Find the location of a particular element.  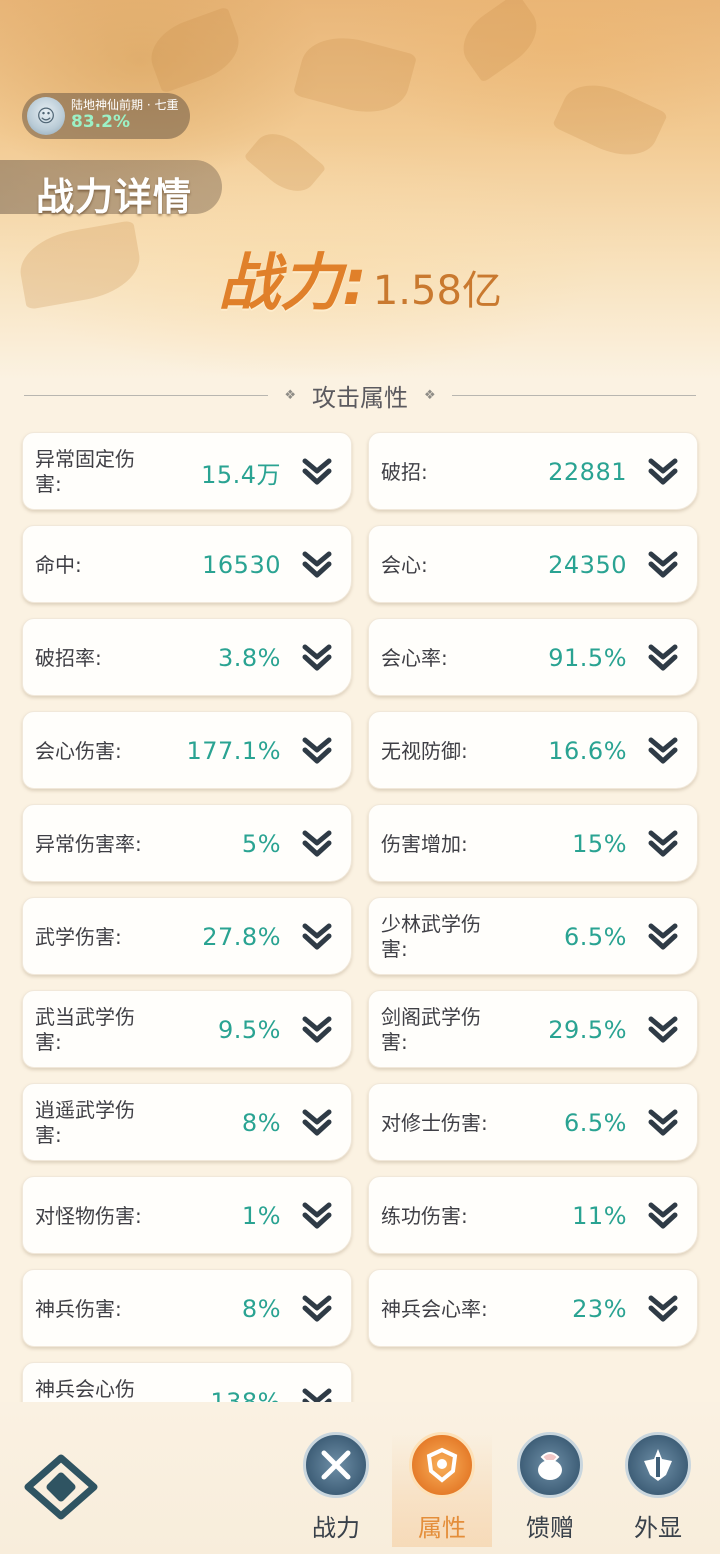

attribute-card: 无视防御: 16.6% is located at coordinates (533, 750).